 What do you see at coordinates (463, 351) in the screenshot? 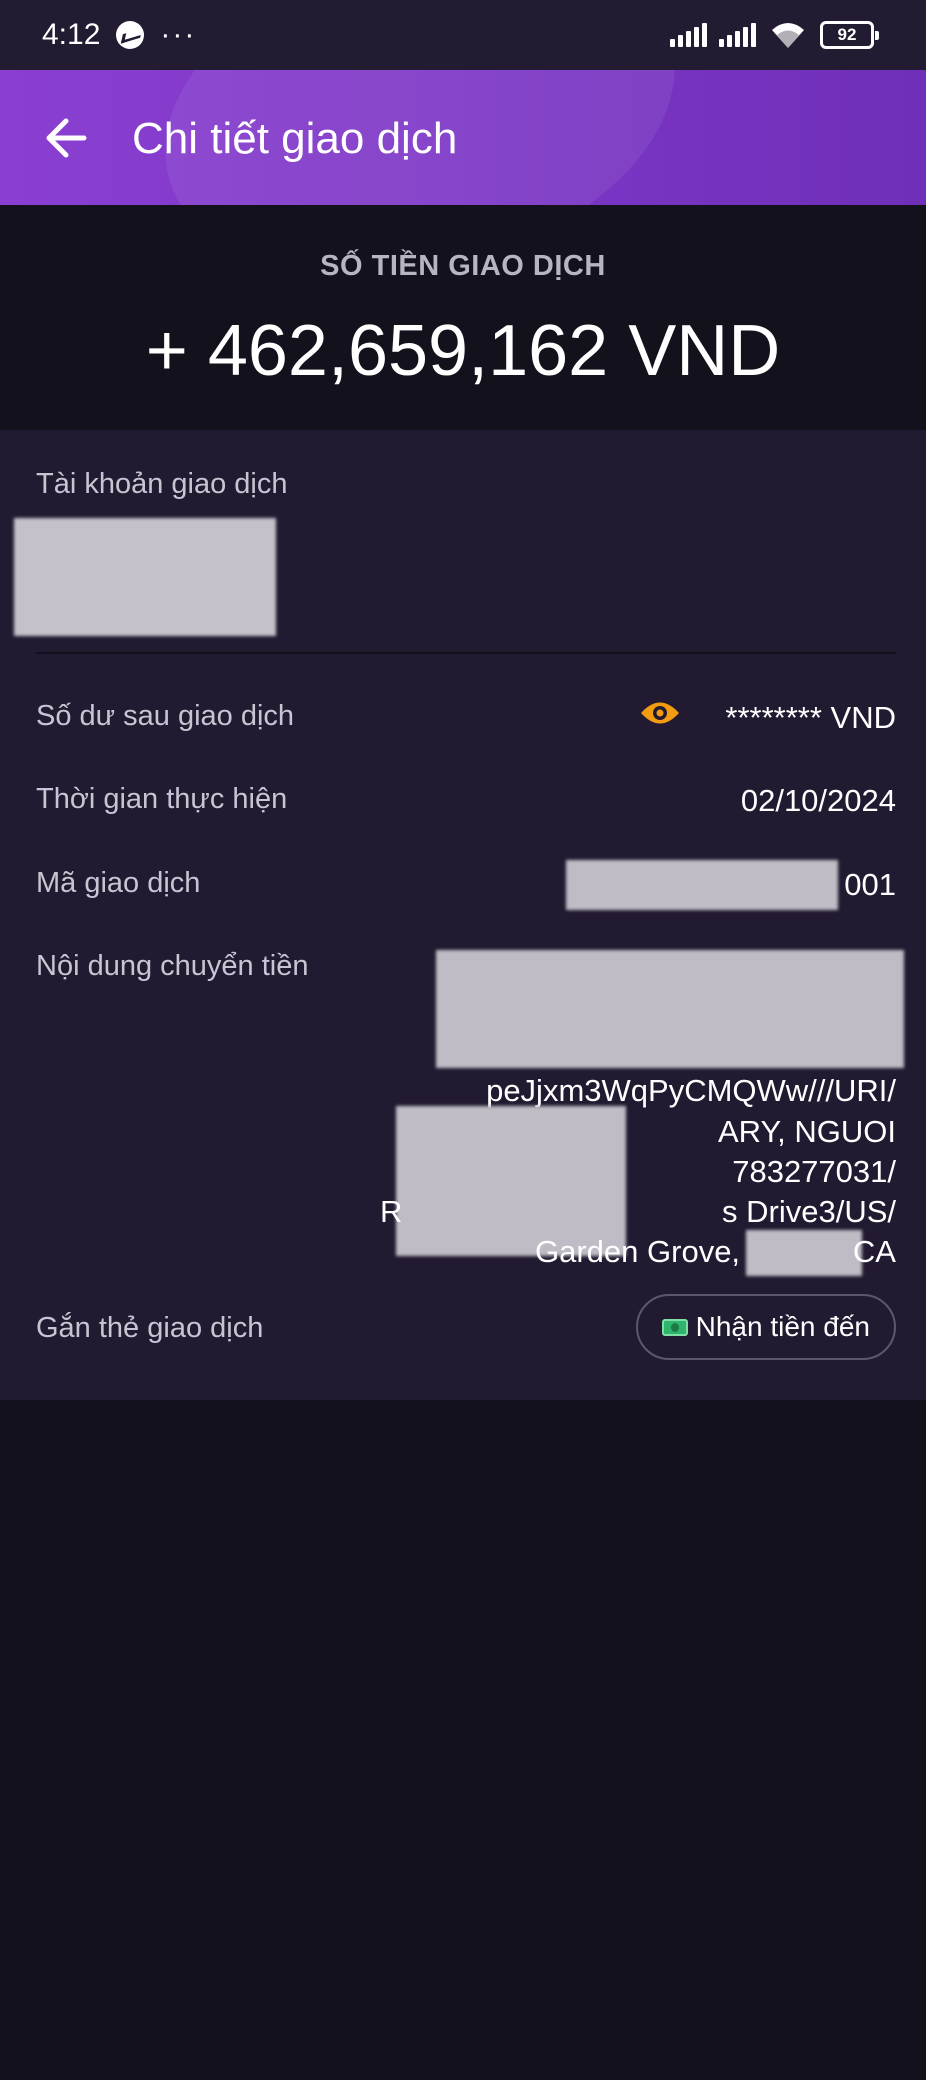
I see `amount-value: + 462,659,162 VND` at bounding box center [463, 351].